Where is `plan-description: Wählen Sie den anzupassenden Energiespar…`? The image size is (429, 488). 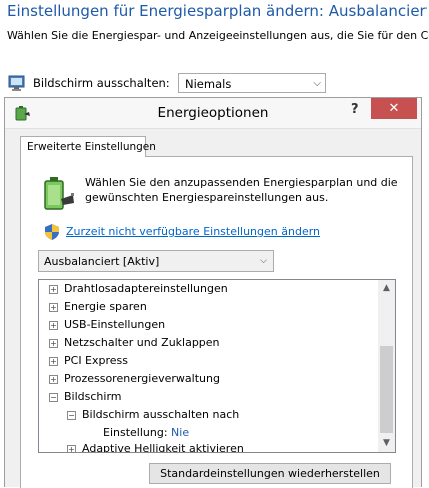 plan-description: Wählen Sie den anzupassenden Energiespar… is located at coordinates (241, 190).